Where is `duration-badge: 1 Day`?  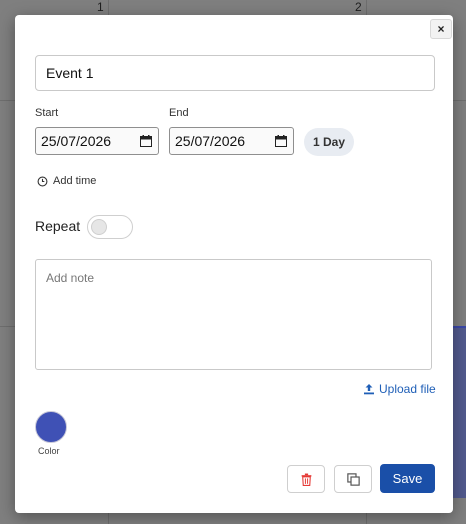 duration-badge: 1 Day is located at coordinates (329, 142).